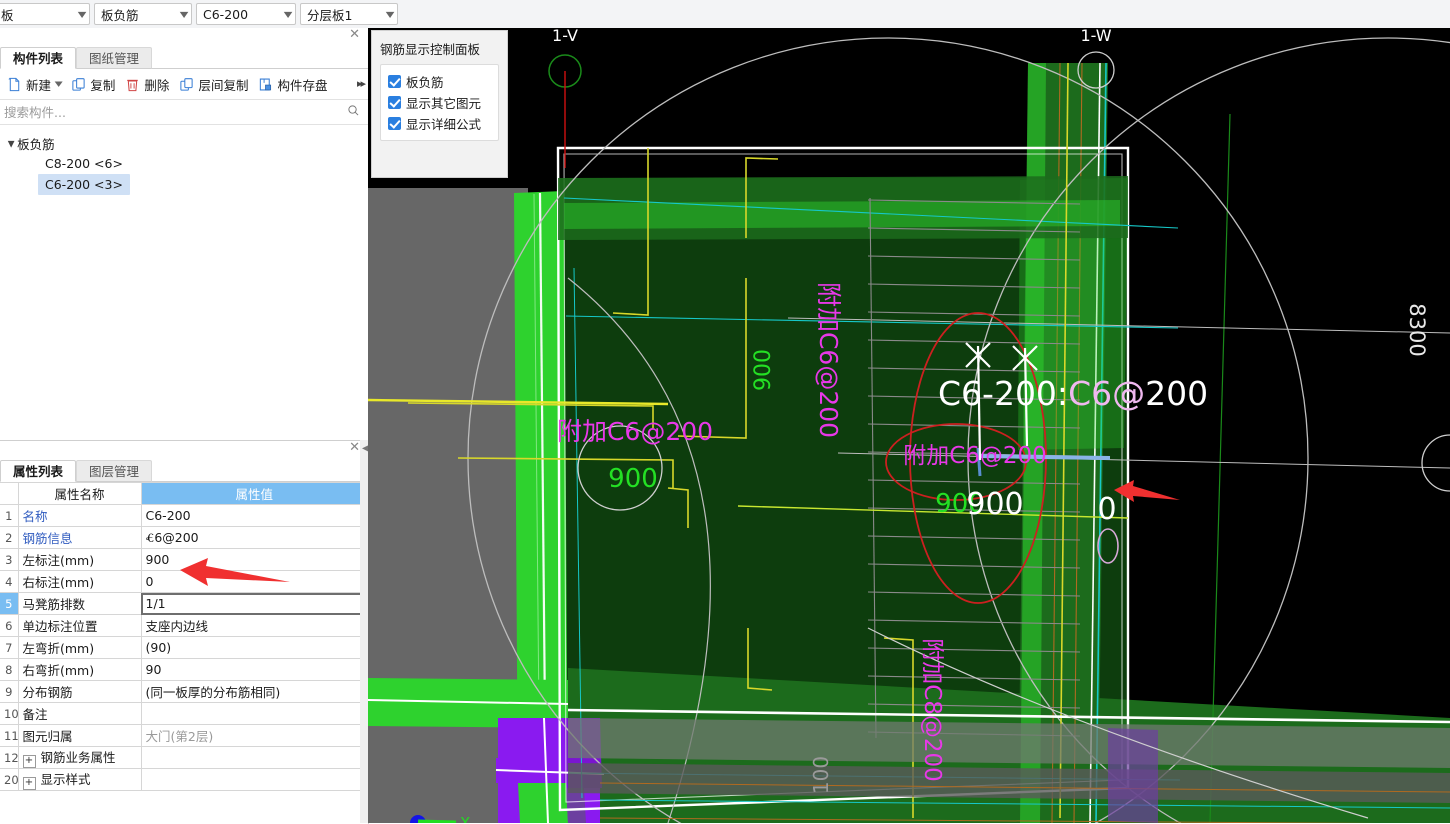 The width and height of the screenshot is (1450, 824). I want to click on component-search-bar, so click(184, 112).